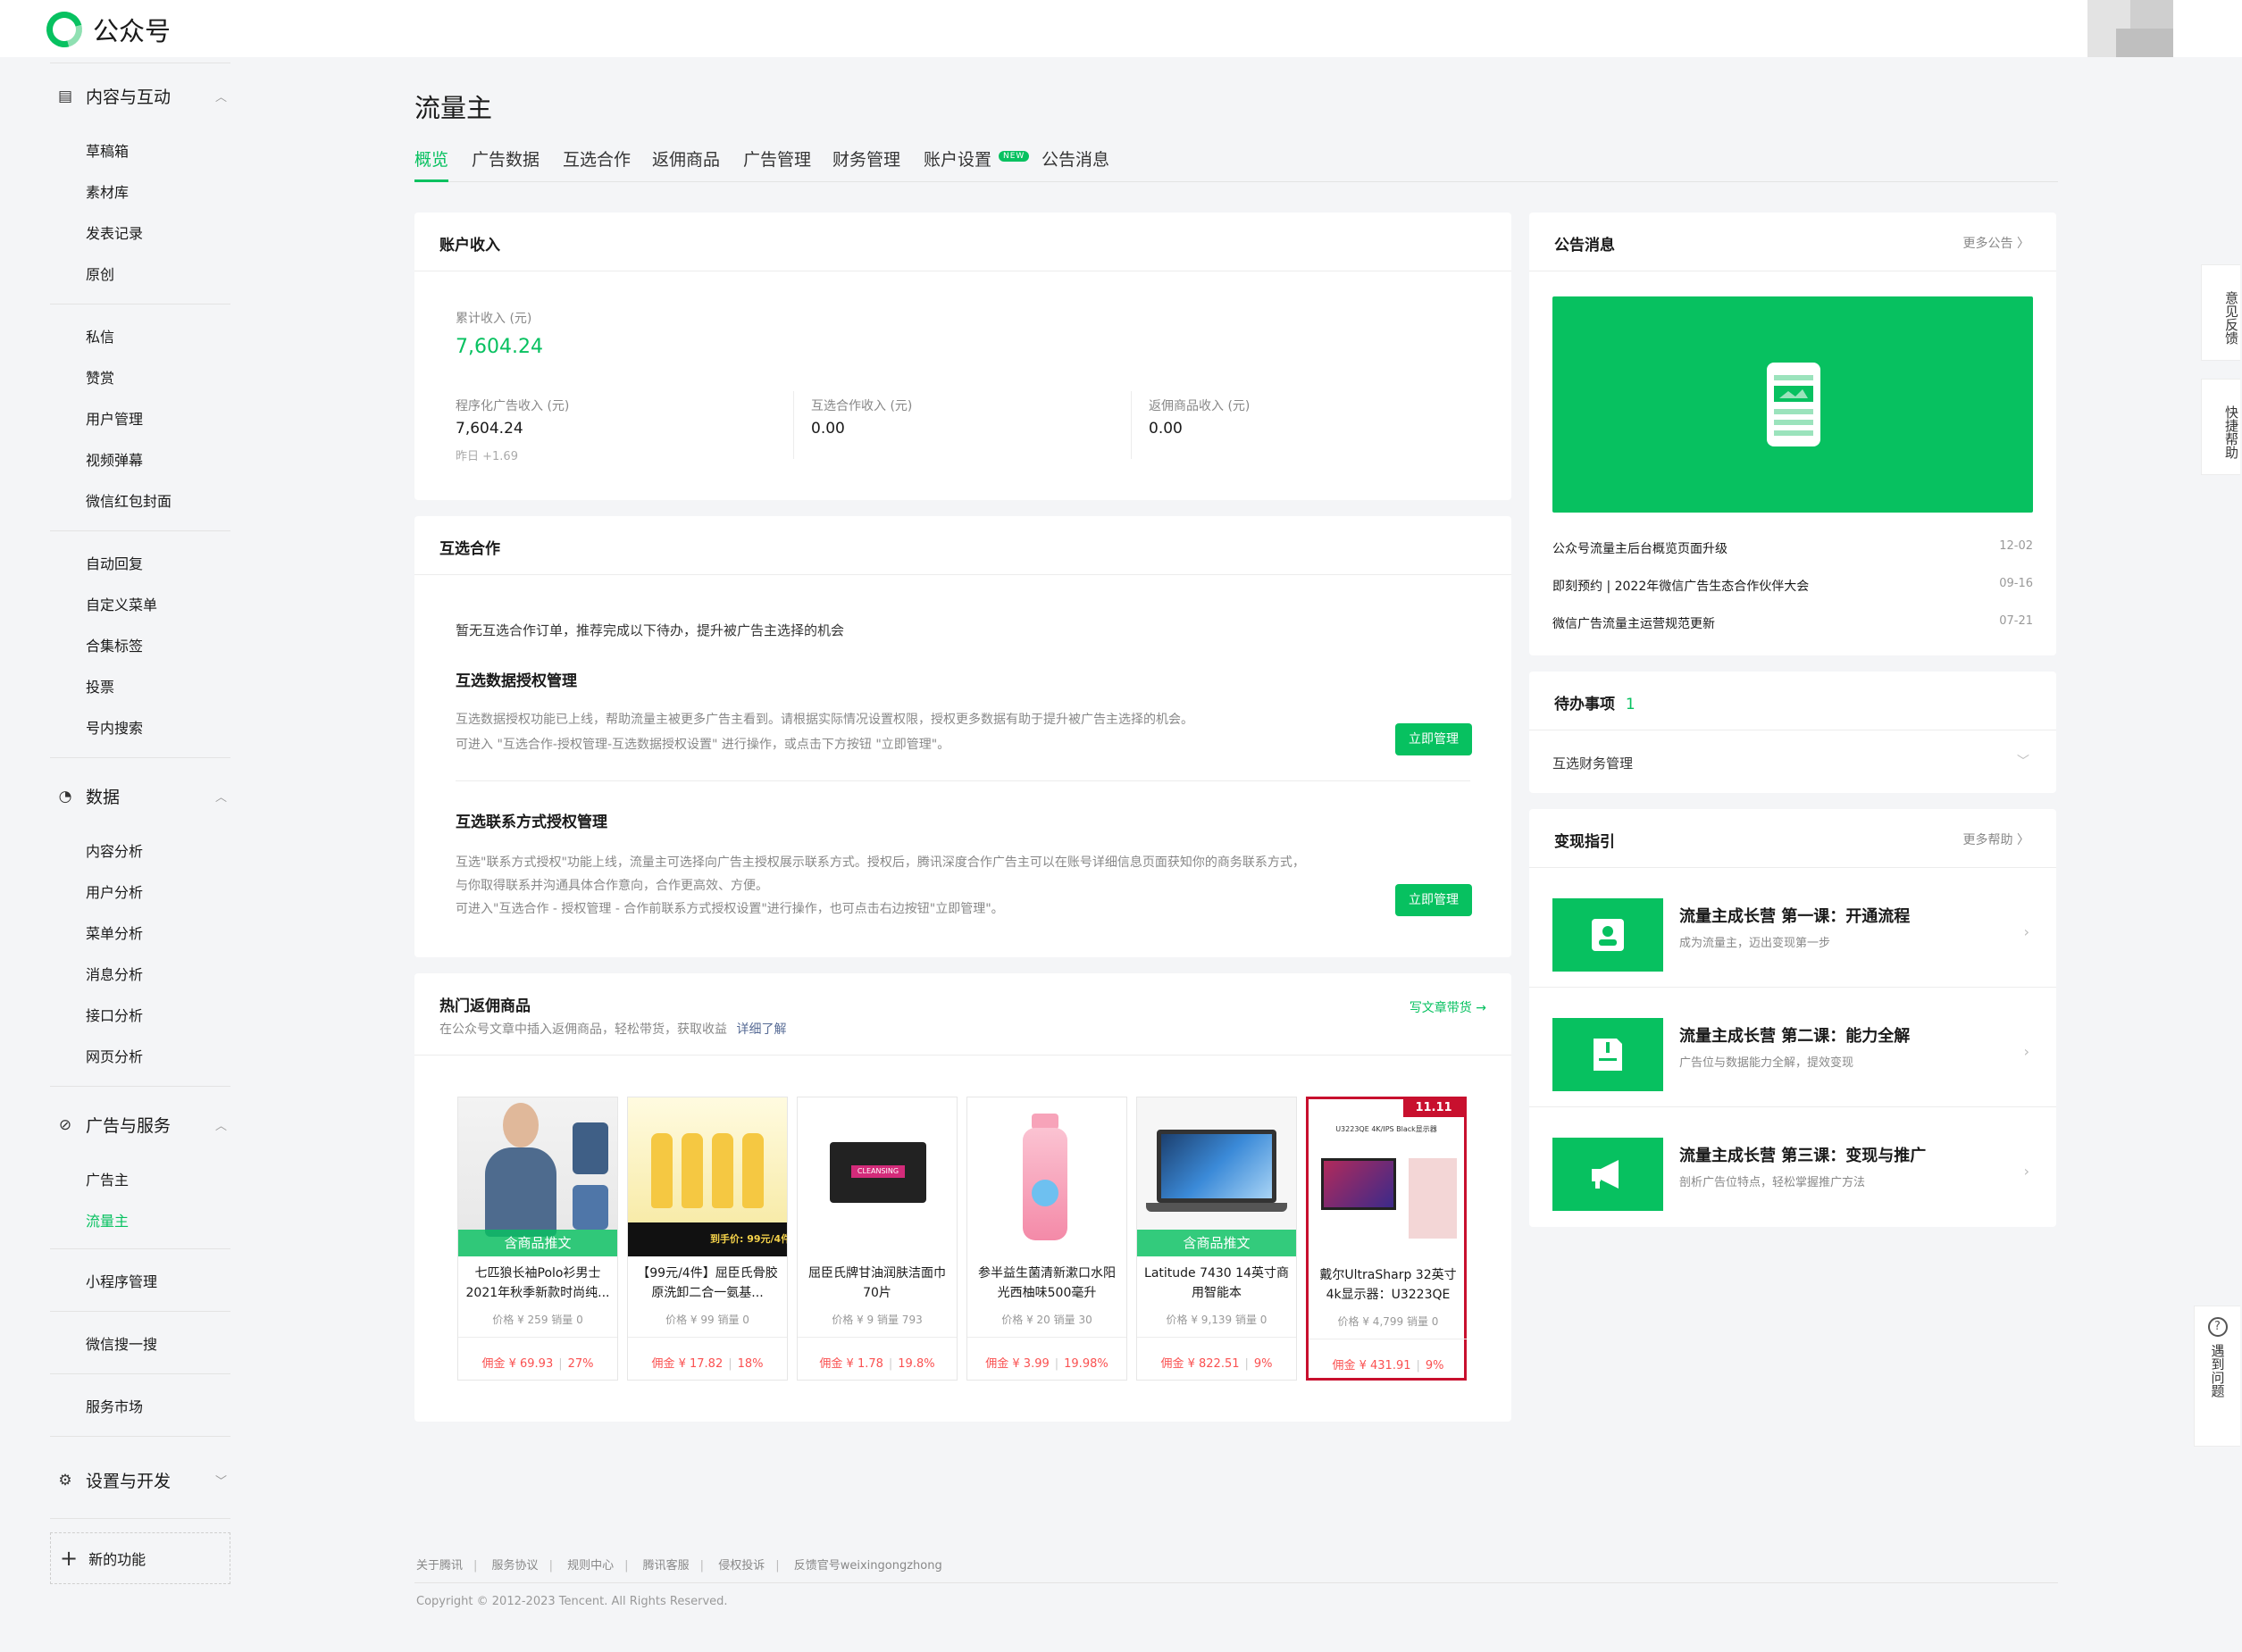 The image size is (2242, 1652). I want to click on tab-announcements: 公告消息, so click(1075, 164).